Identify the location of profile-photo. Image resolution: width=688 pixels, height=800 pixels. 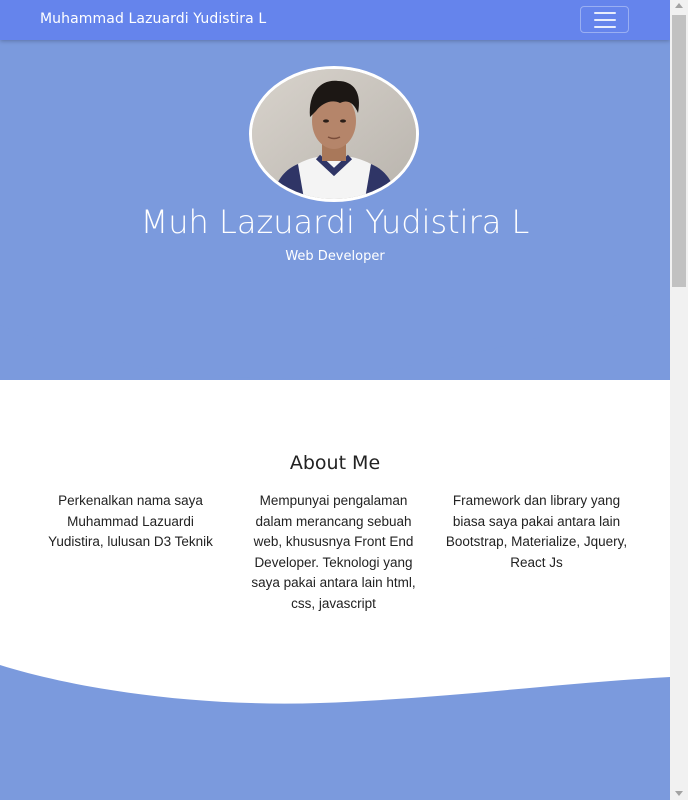
(334, 134).